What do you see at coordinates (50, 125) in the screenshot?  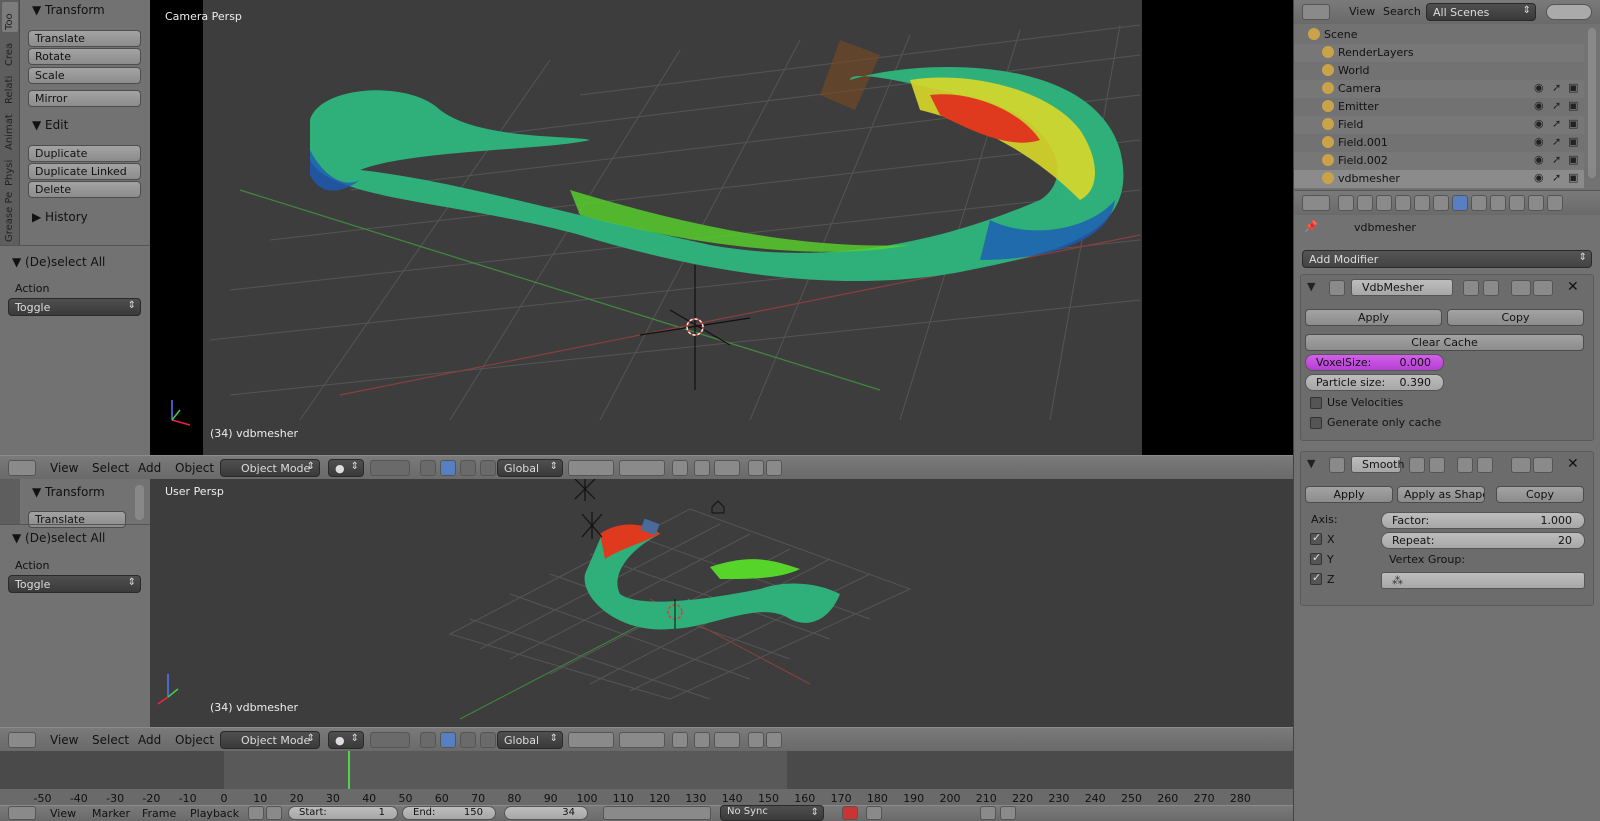 I see `edit-panel-title: ▼ Edit` at bounding box center [50, 125].